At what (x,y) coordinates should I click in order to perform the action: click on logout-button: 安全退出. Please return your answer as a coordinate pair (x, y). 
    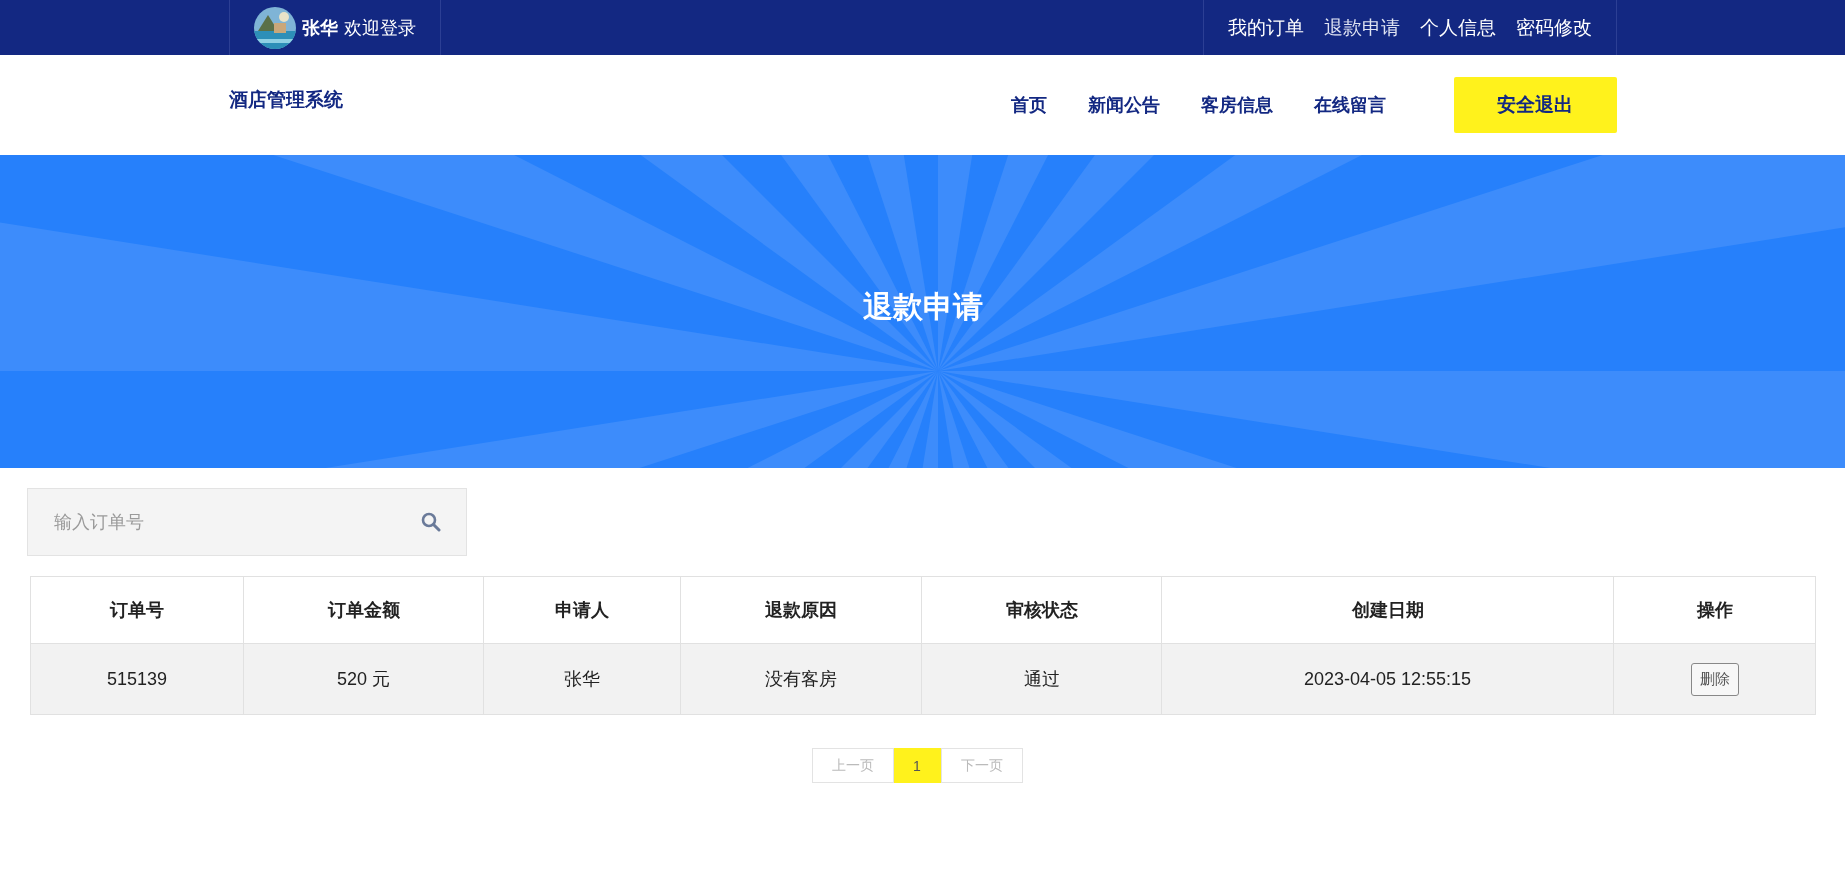
    Looking at the image, I should click on (1535, 105).